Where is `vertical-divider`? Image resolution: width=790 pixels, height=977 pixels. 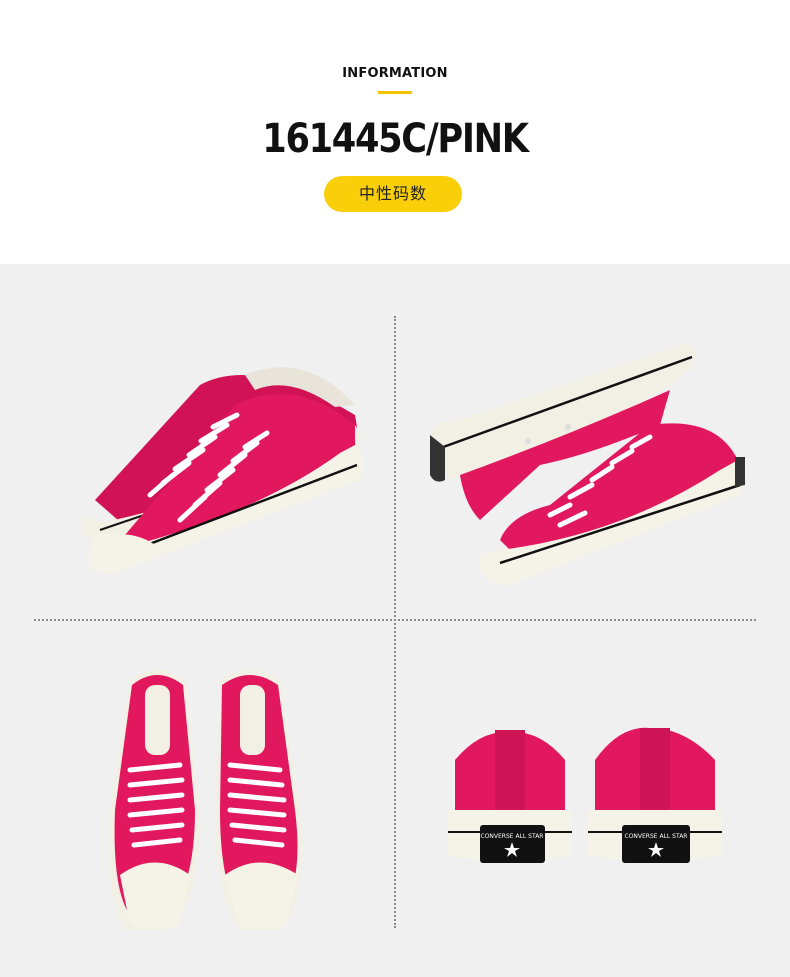 vertical-divider is located at coordinates (395, 622).